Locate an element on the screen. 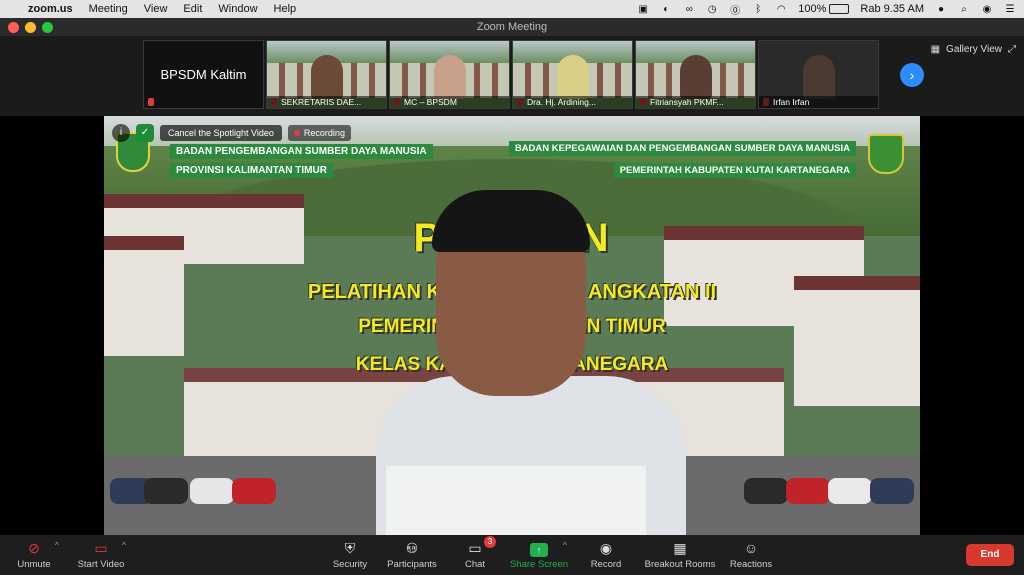 This screenshot has width=1024, height=575. video-off-icon: ▭ is located at coordinates (101, 548).